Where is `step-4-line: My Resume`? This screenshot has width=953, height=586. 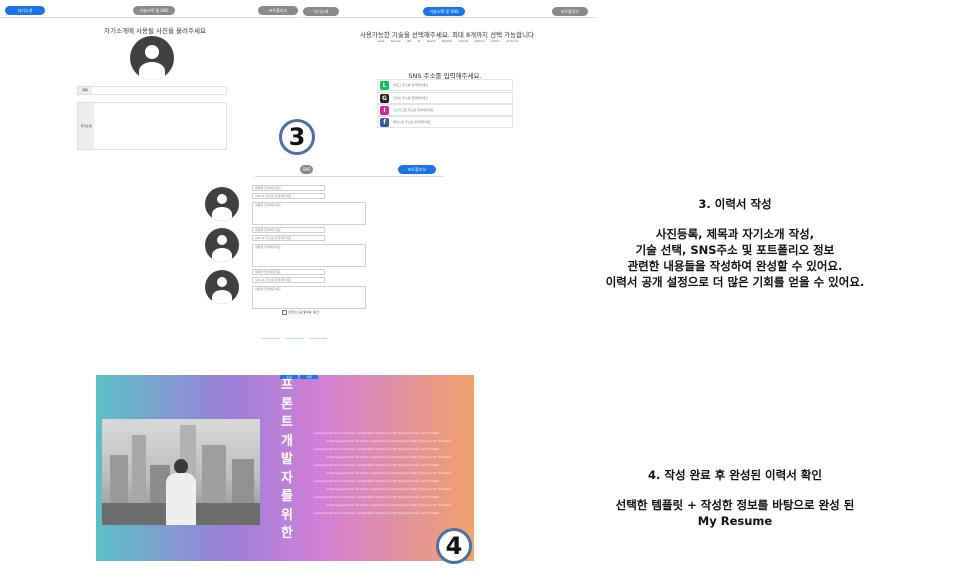
step-4-line: My Resume is located at coordinates (735, 521).